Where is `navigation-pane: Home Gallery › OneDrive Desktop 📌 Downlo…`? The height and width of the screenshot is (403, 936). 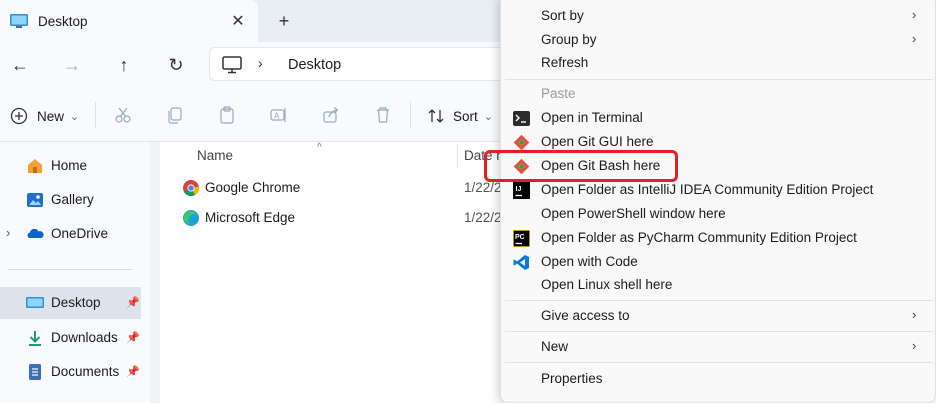 navigation-pane: Home Gallery › OneDrive Desktop 📌 Downlo… is located at coordinates (75, 272).